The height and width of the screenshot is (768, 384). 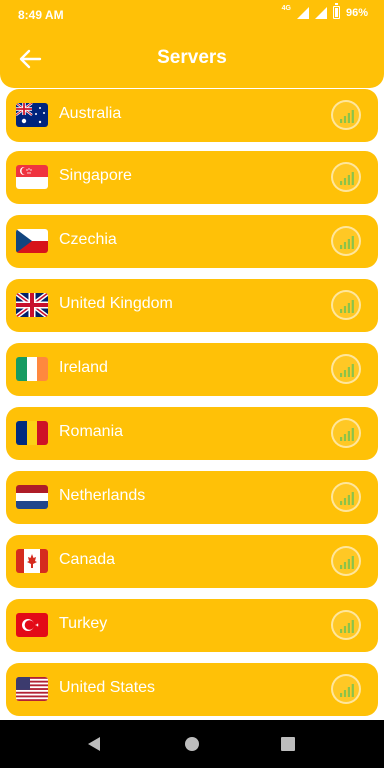 What do you see at coordinates (94, 744) in the screenshot?
I see `nav-back-icon` at bounding box center [94, 744].